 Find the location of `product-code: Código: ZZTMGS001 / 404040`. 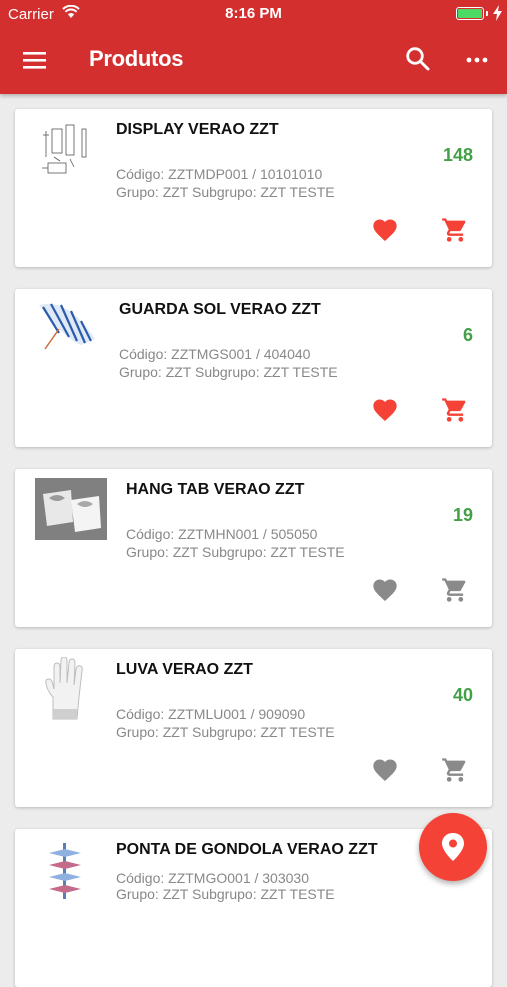

product-code: Código: ZZTMGS001 / 404040 is located at coordinates (215, 354).